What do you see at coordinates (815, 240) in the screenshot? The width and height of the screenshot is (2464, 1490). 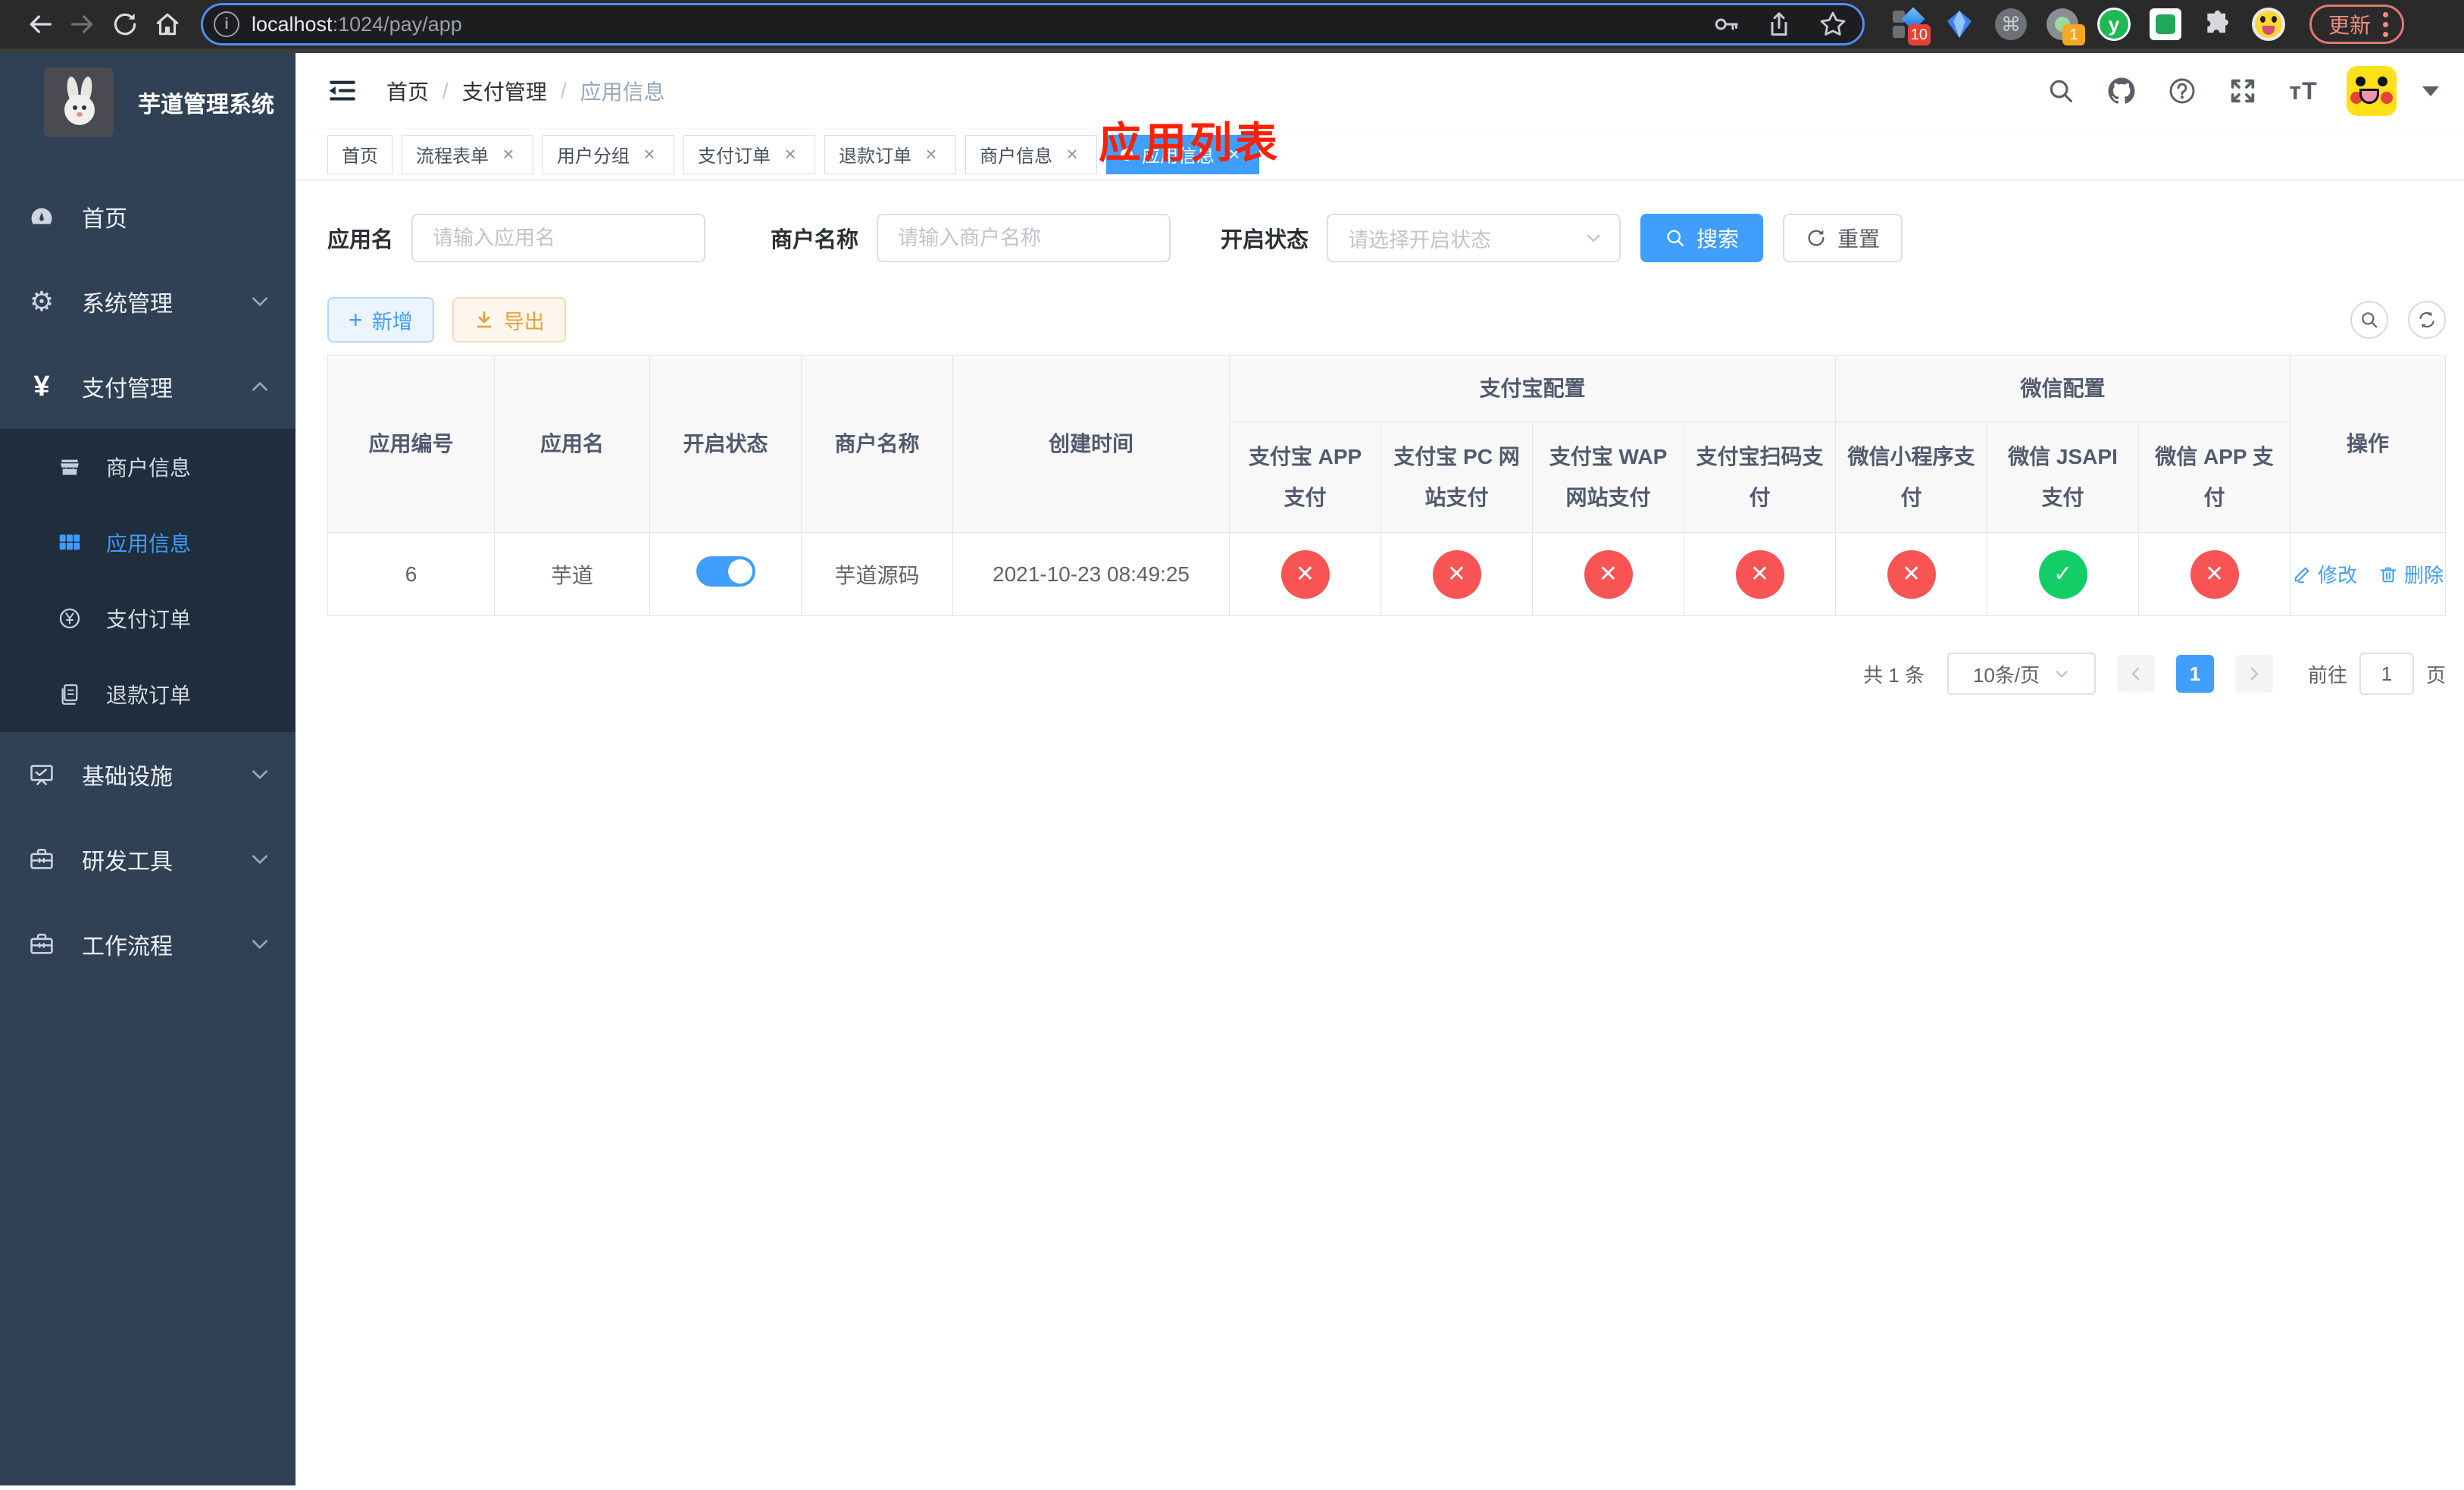 I see `merchant-name-label: 商户名称` at bounding box center [815, 240].